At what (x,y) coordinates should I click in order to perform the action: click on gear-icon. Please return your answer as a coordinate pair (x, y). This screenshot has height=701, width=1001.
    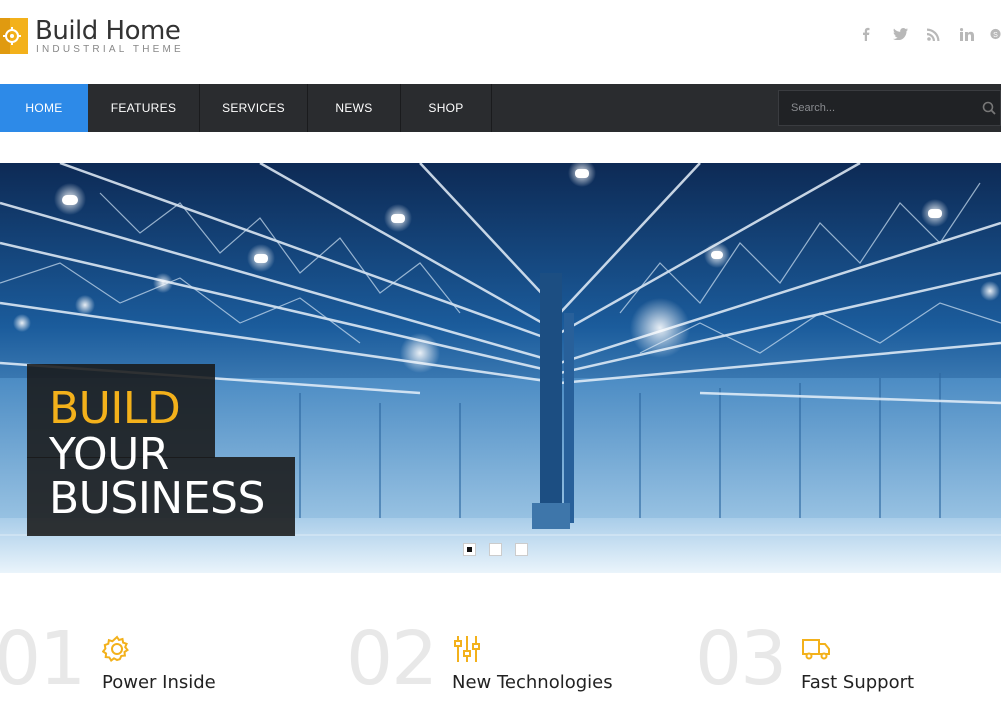
    Looking at the image, I should click on (115, 648).